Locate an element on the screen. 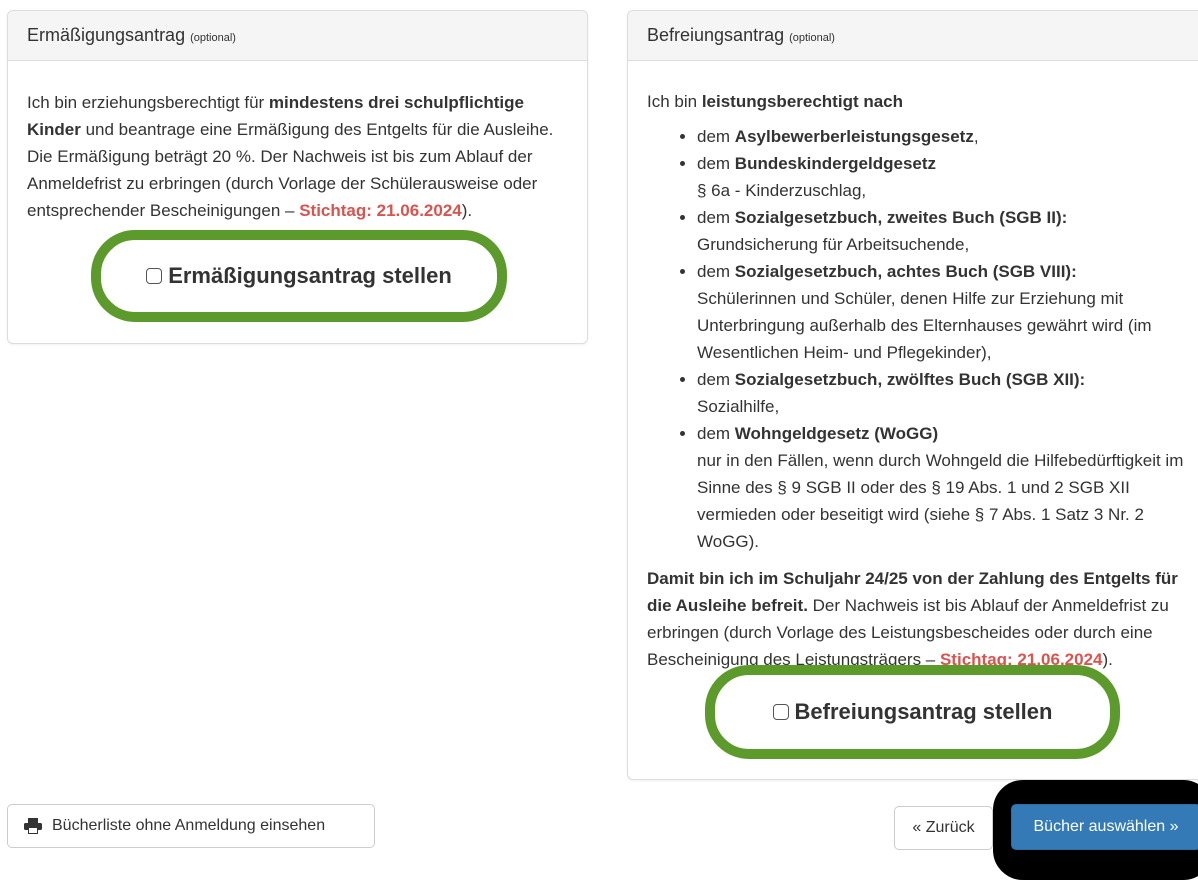  exemption-optional-note: (optional) is located at coordinates (812, 37).